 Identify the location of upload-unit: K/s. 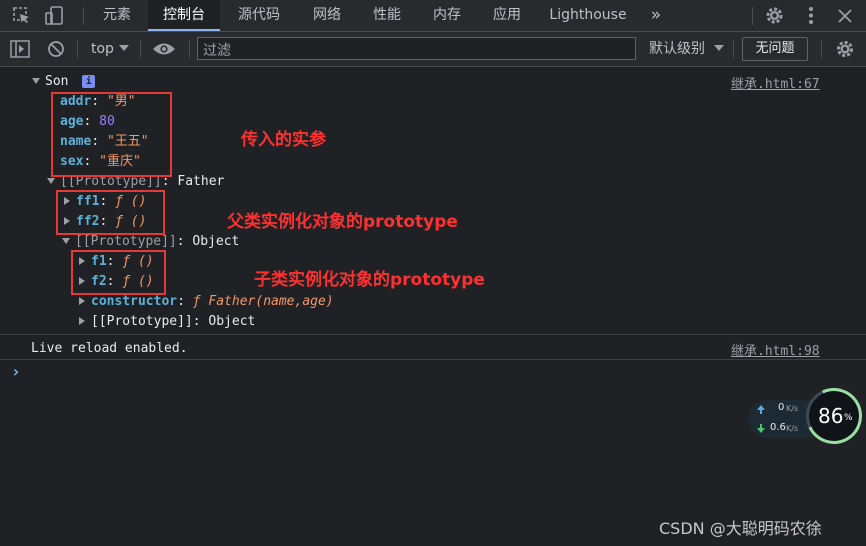
(792, 408).